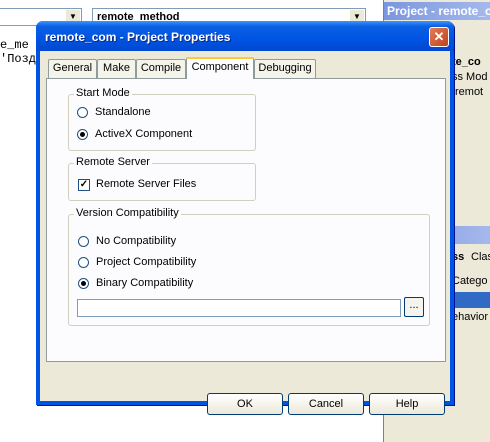  Describe the element at coordinates (146, 262) in the screenshot. I see `project-compatibility-label: Project Compatibility` at that location.